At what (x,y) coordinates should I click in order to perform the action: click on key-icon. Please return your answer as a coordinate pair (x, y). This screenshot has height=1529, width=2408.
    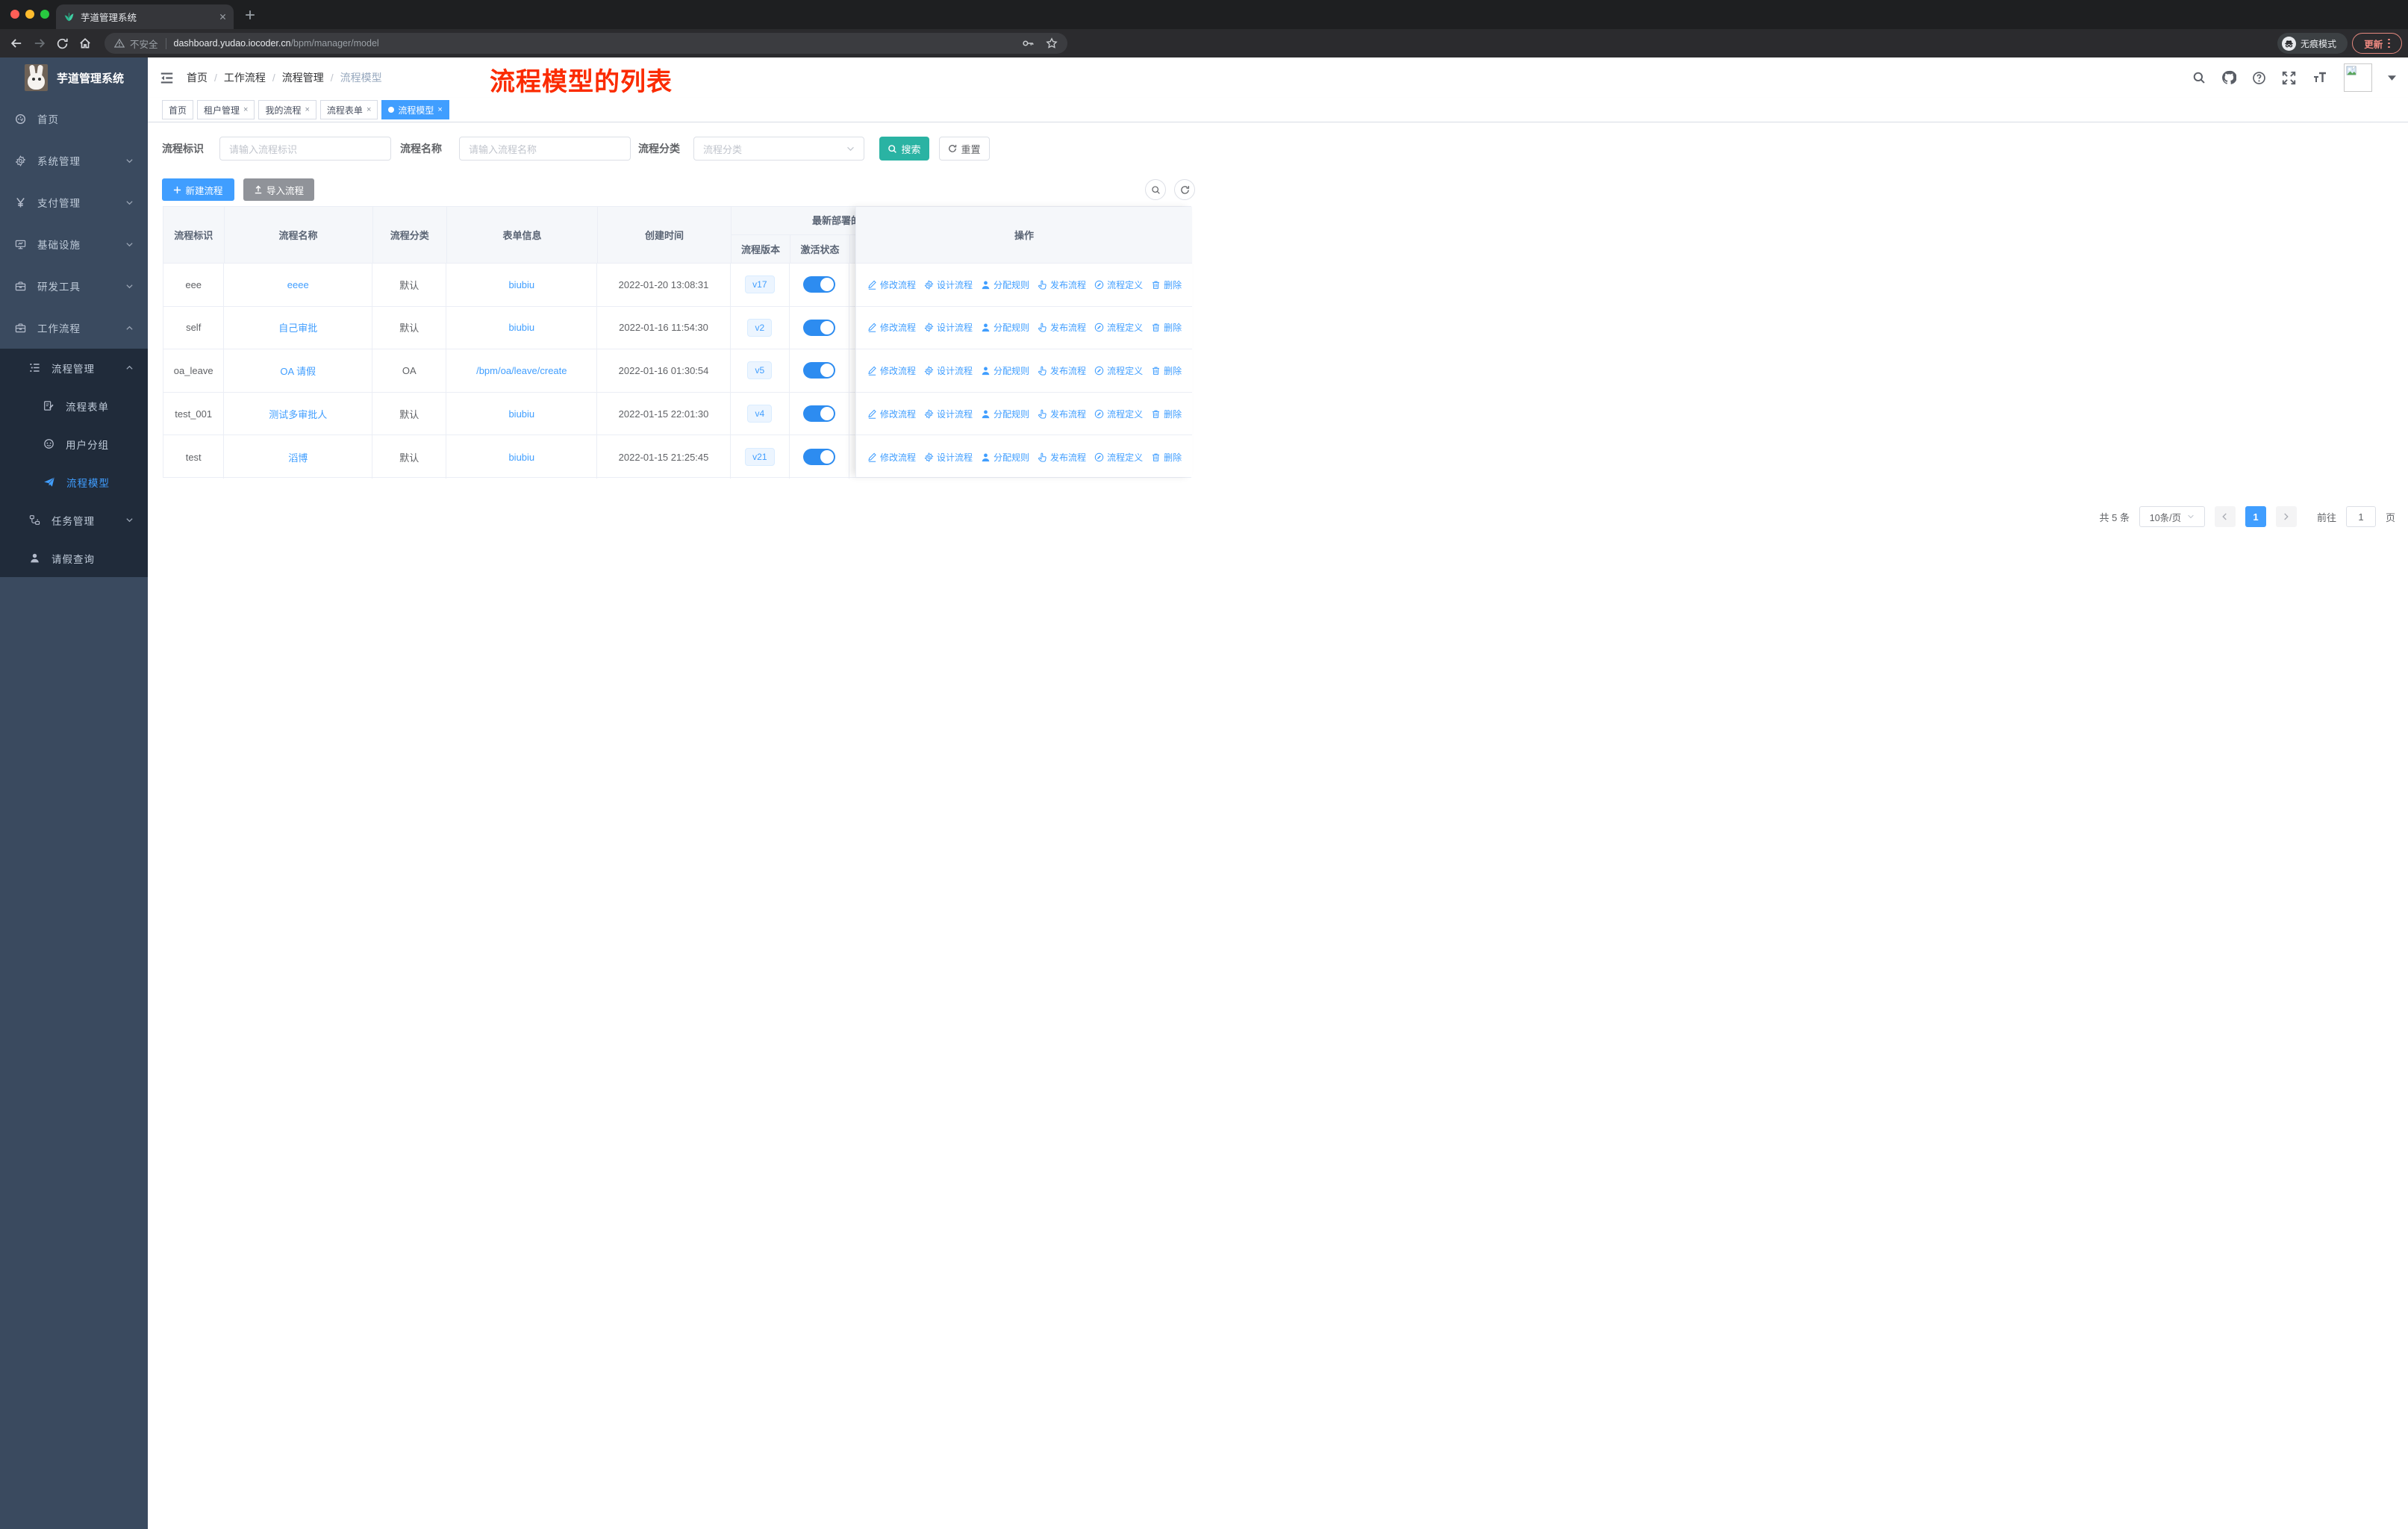
    Looking at the image, I should click on (1028, 43).